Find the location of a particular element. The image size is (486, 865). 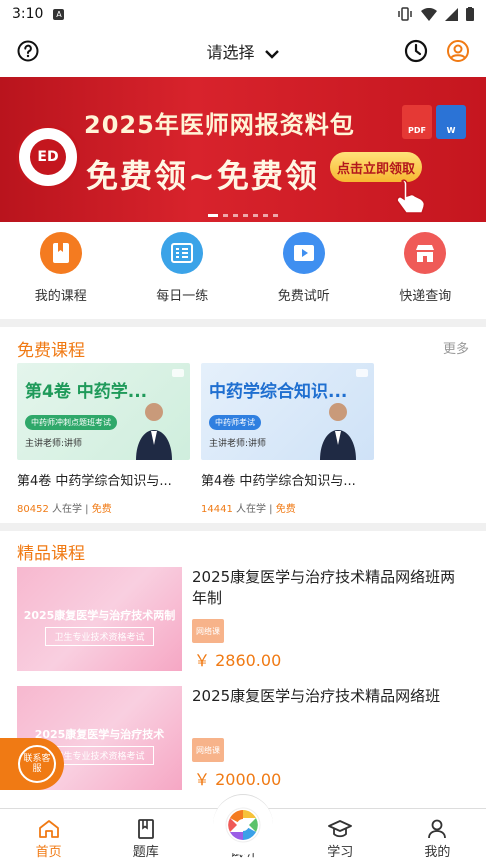

battery-icon is located at coordinates (470, 14).